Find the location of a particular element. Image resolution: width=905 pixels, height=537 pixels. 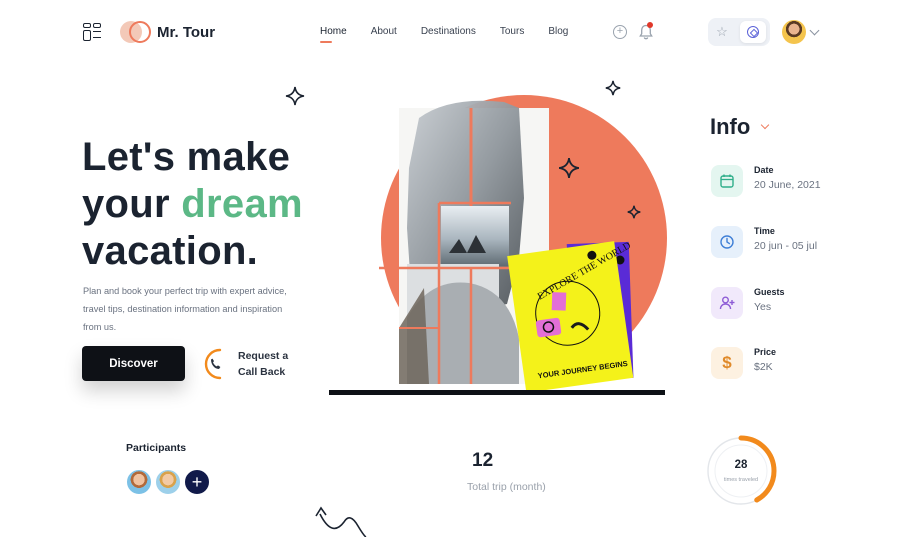

nav-home: Home is located at coordinates (333, 34).